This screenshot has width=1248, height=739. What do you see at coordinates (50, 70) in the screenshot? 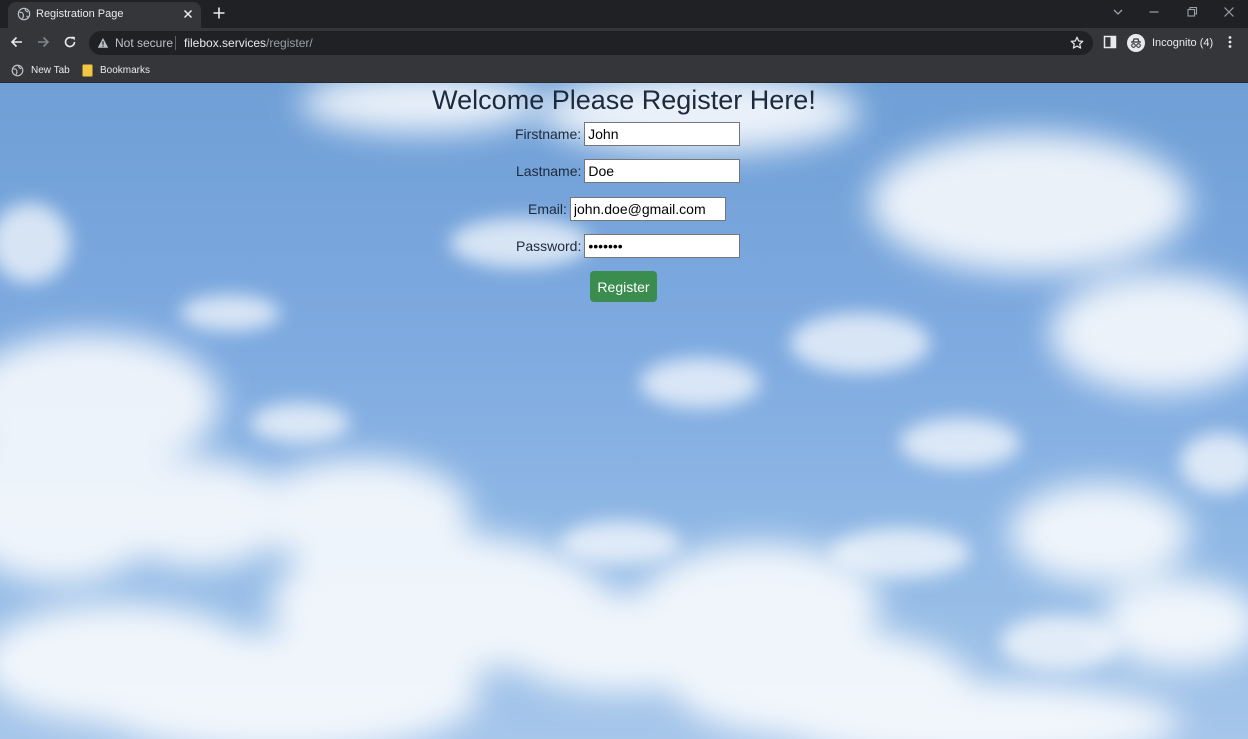
I see `bookmark-label: New Tab` at bounding box center [50, 70].